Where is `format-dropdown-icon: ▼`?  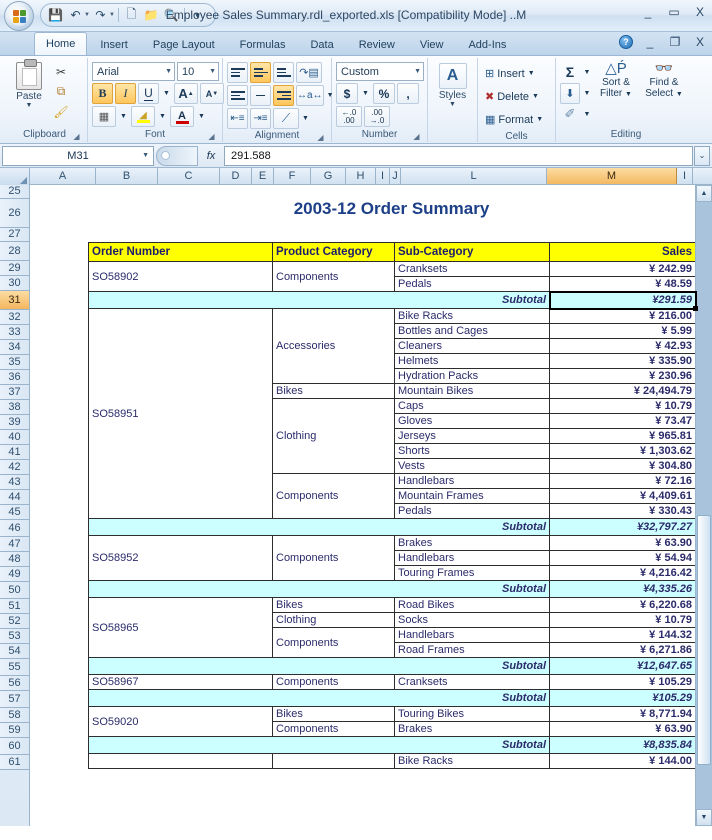
format-dropdown-icon: ▼ is located at coordinates (539, 119).